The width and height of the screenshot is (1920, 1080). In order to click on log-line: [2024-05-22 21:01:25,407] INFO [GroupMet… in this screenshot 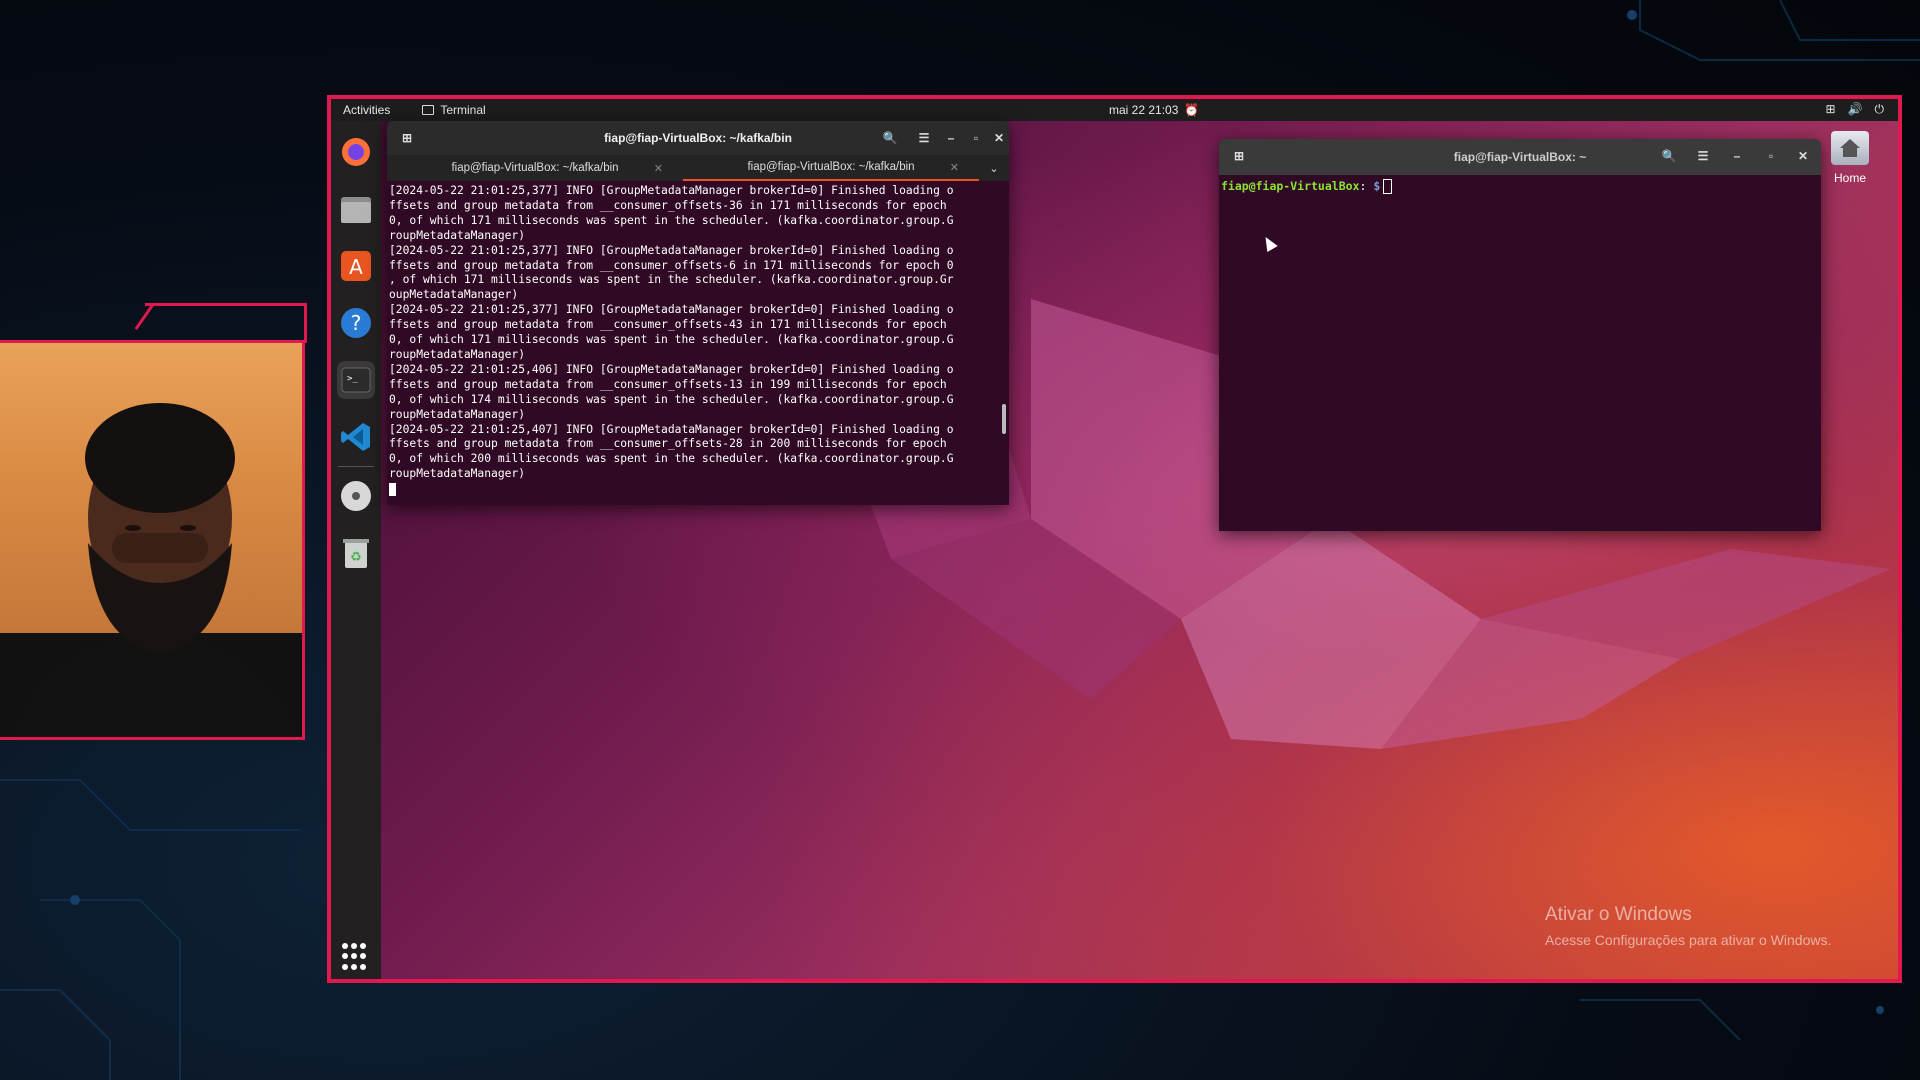, I will do `click(671, 429)`.